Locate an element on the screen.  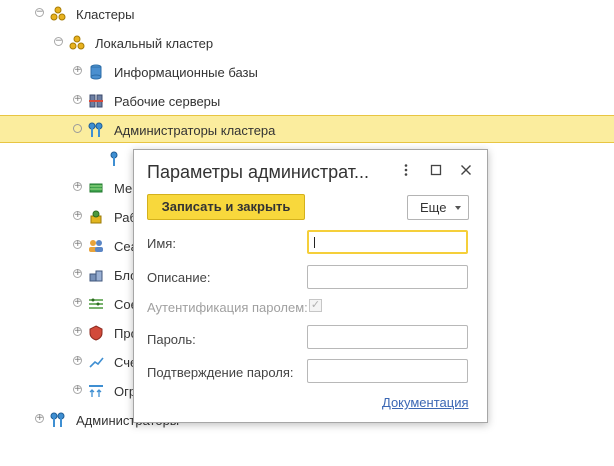
tree-item-label: Рабочие серверы is located at coordinates (167, 101).